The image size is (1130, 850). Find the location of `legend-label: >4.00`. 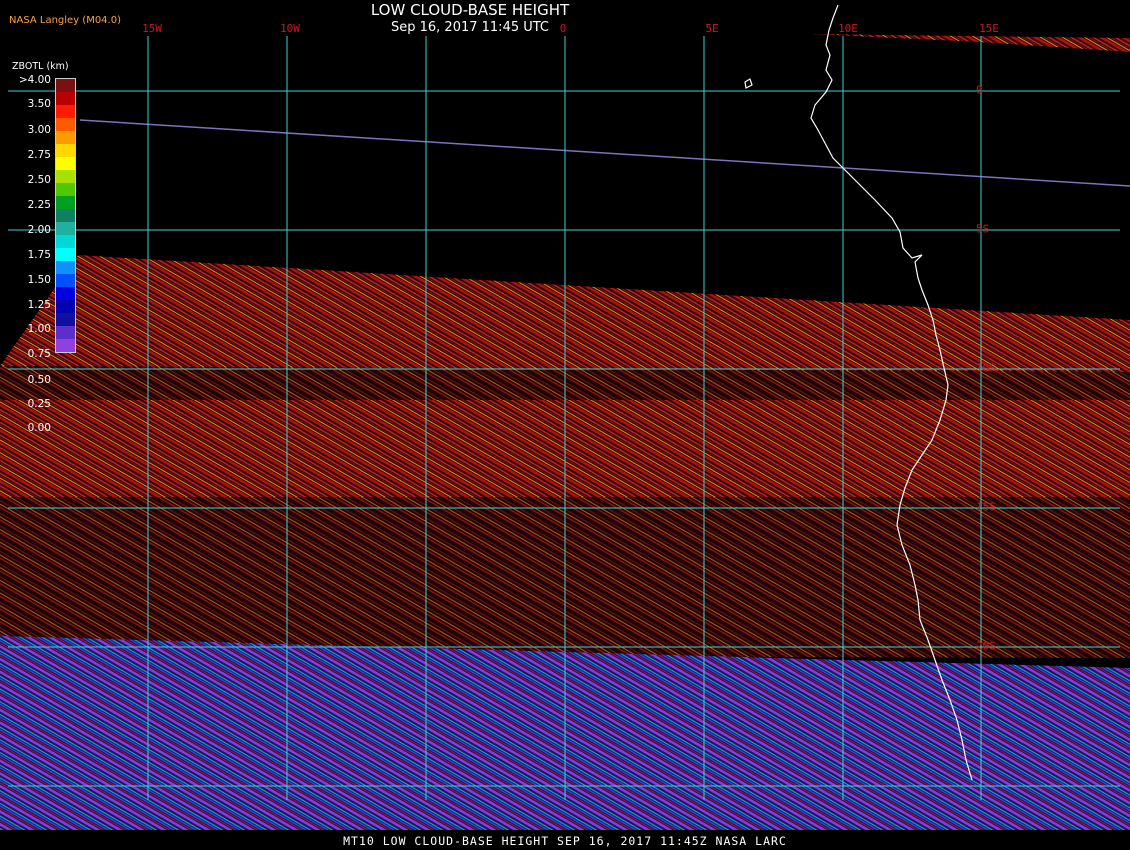

legend-label: >4.00 is located at coordinates (34, 80).